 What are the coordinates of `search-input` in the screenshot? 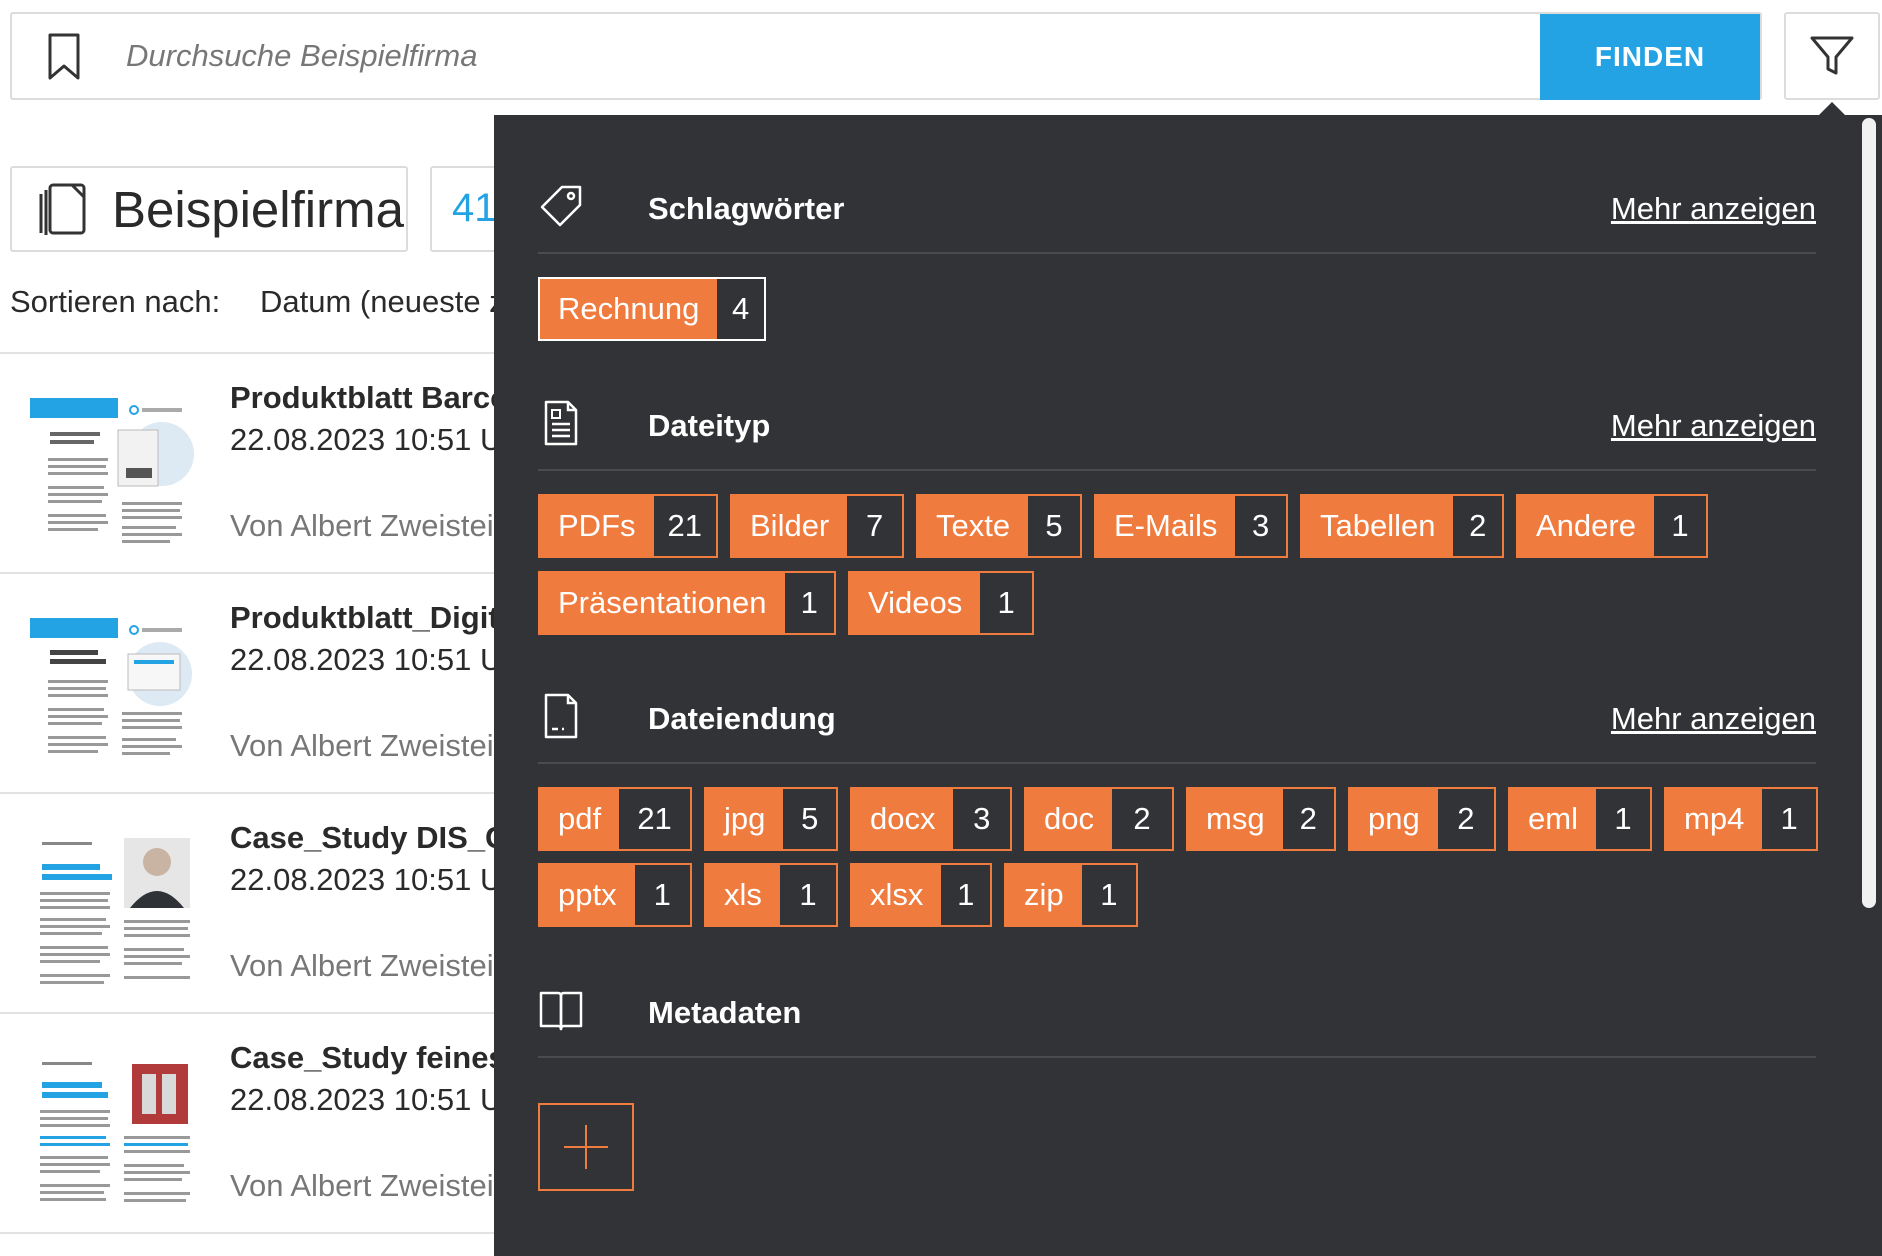 It's located at (826, 56).